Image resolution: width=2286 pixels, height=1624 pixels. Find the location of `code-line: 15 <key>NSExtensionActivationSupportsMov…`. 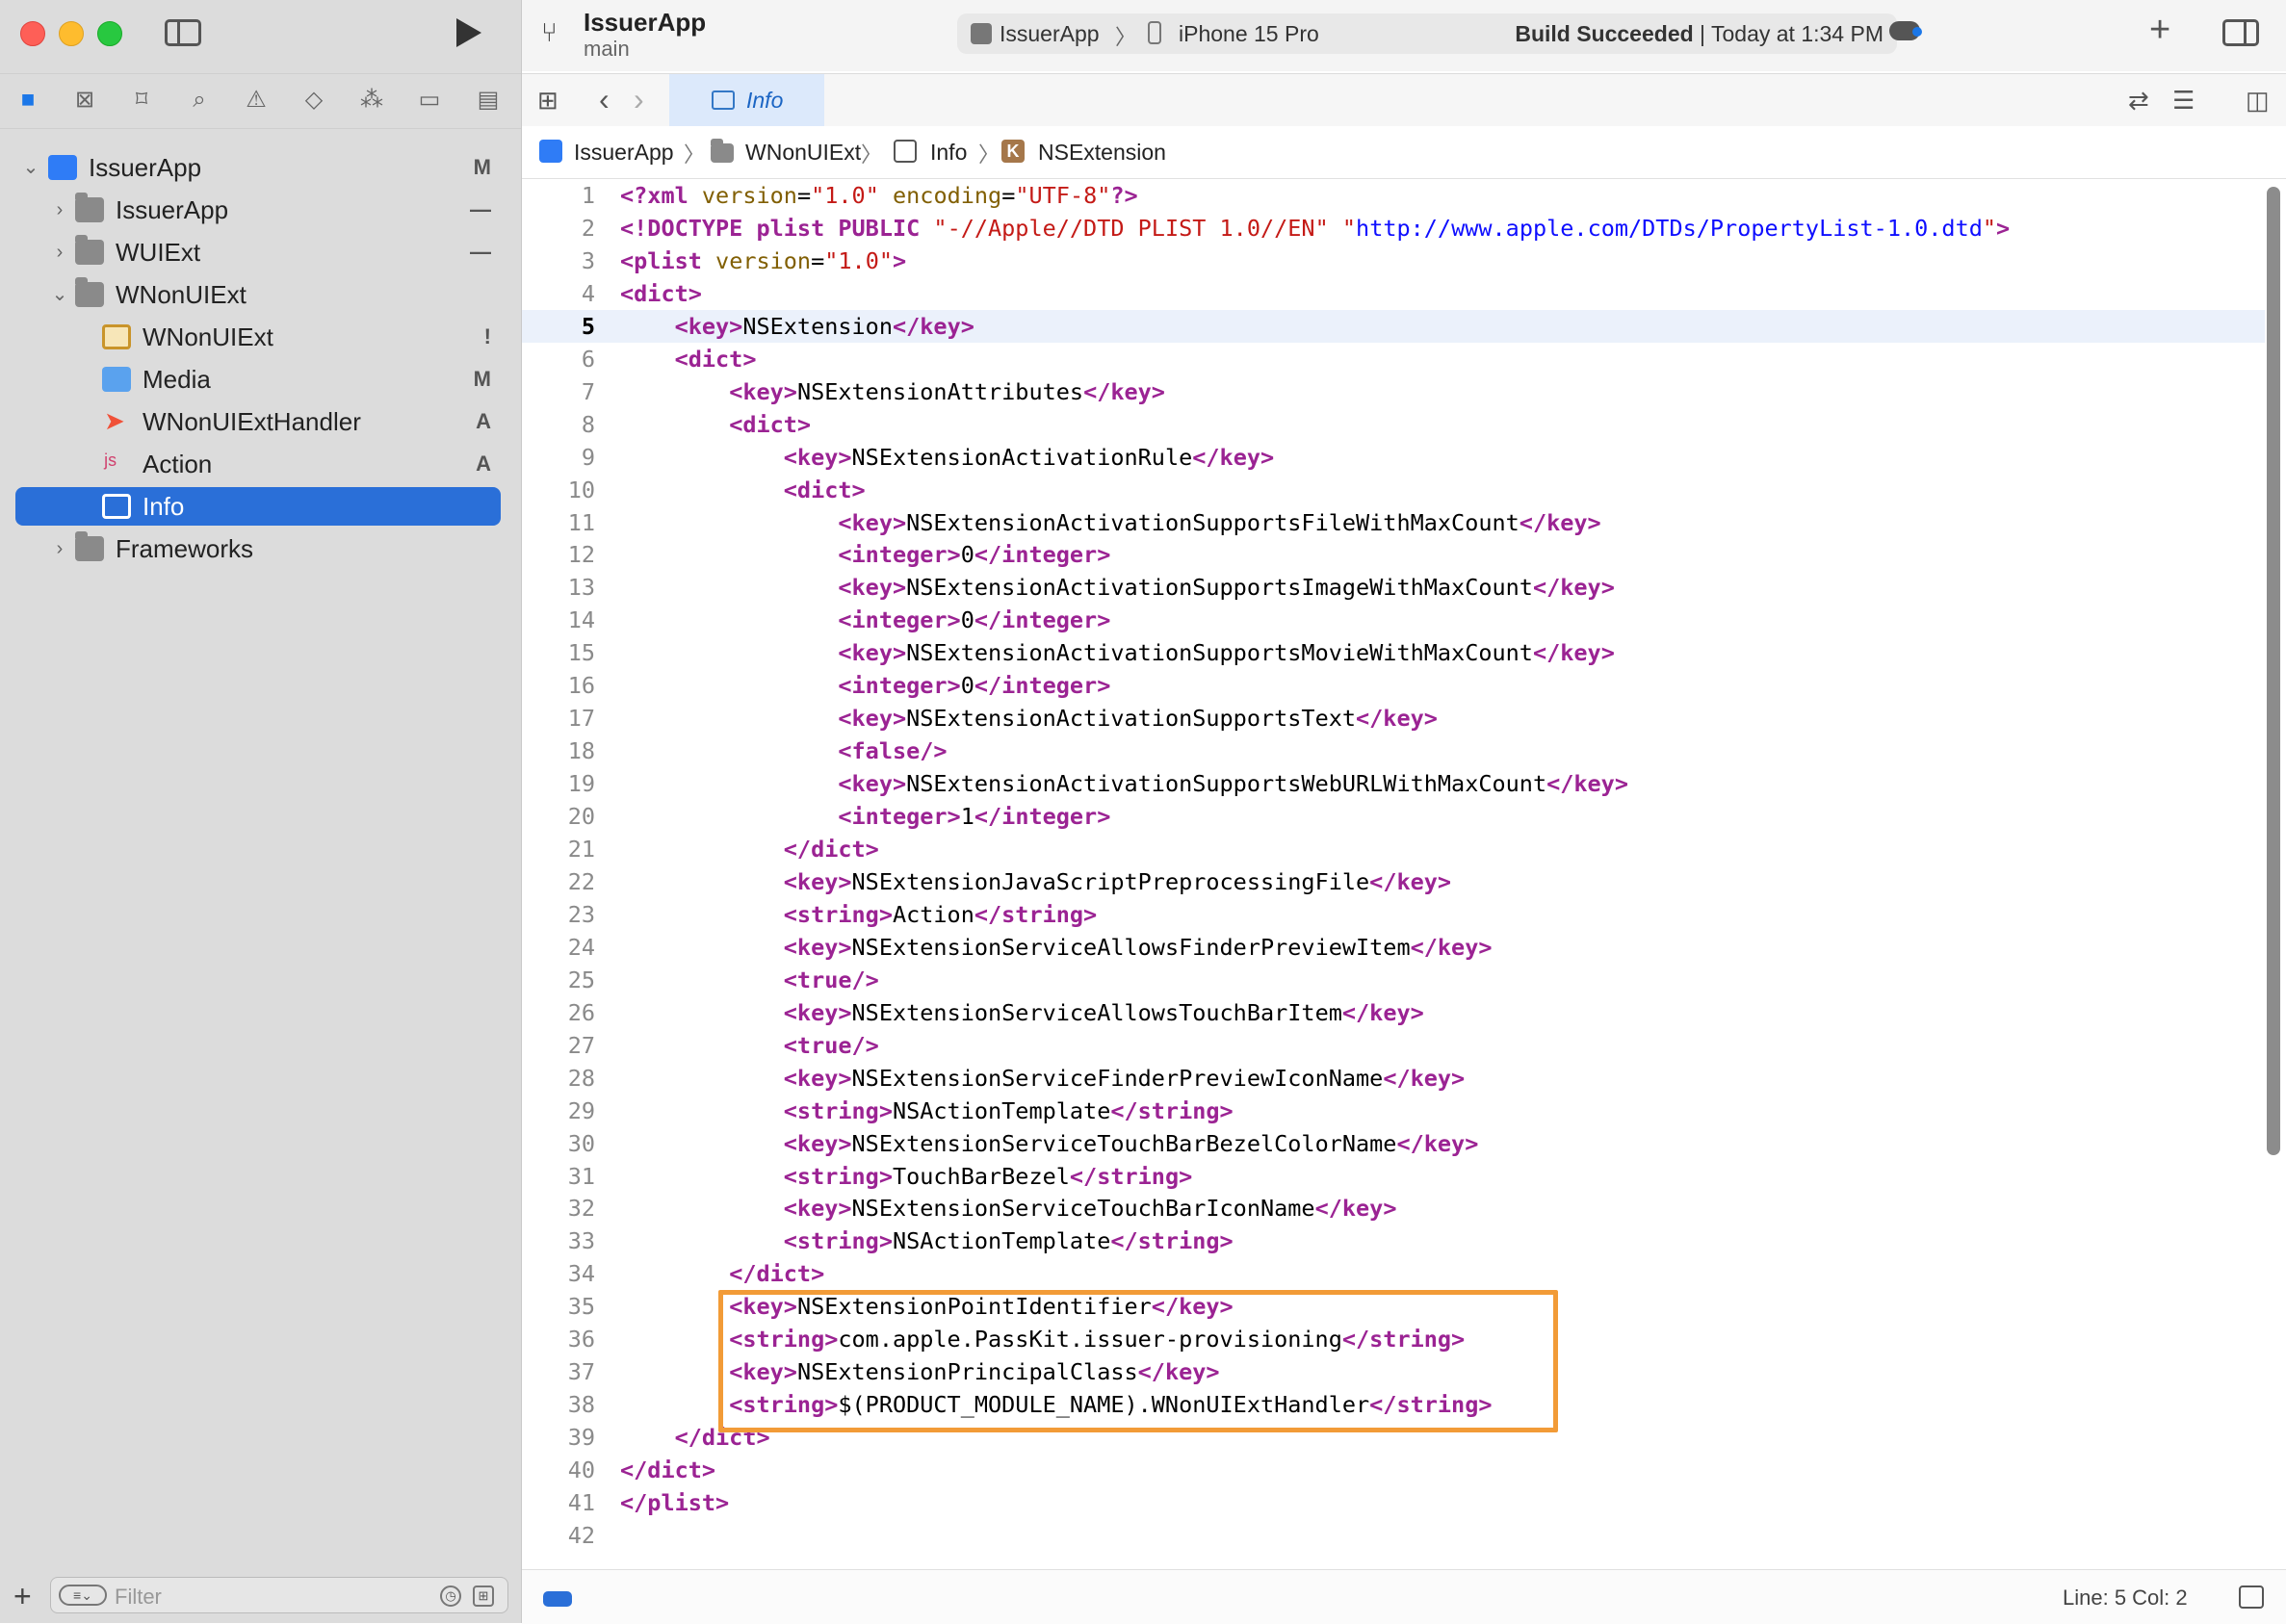

code-line: 15 <key>NSExtensionActivationSupportsMov… is located at coordinates (1393, 652).